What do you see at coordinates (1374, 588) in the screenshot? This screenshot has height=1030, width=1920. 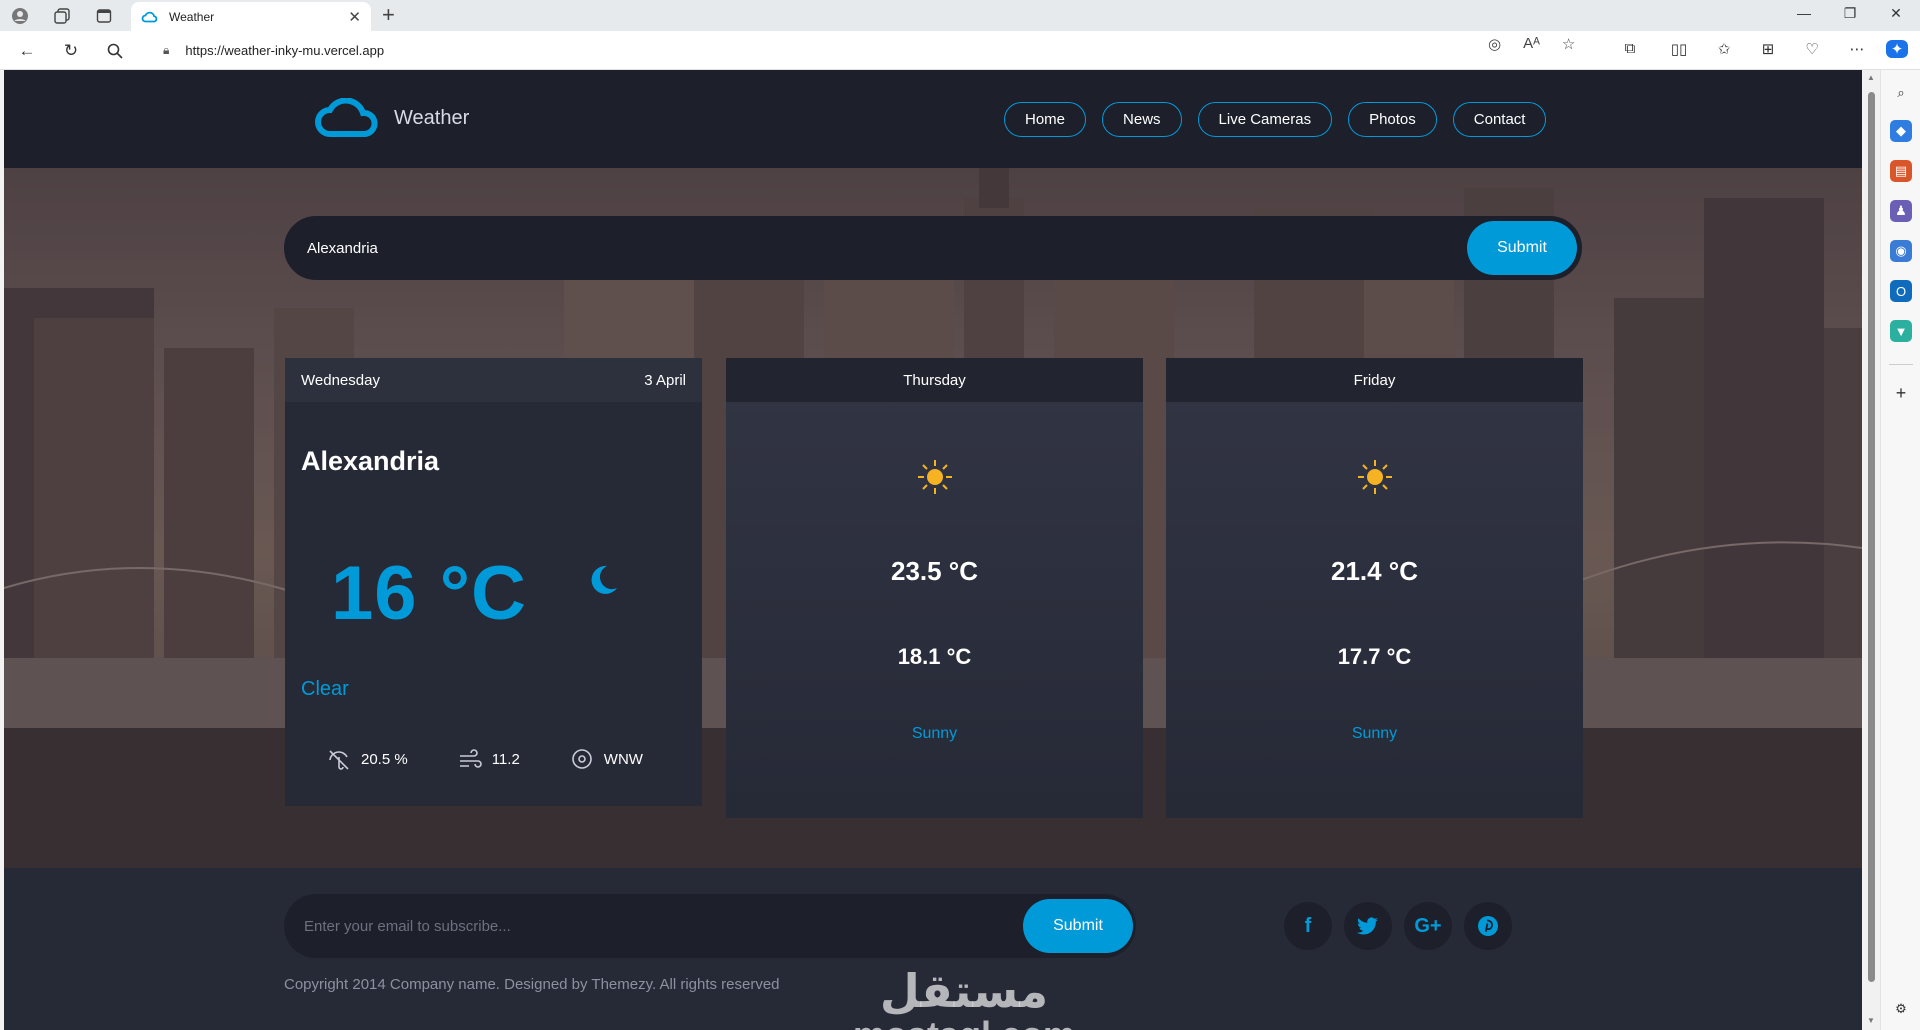 I see `forecast-card-friday: Friday 21.4 °C 17.7 °C Sunny` at bounding box center [1374, 588].